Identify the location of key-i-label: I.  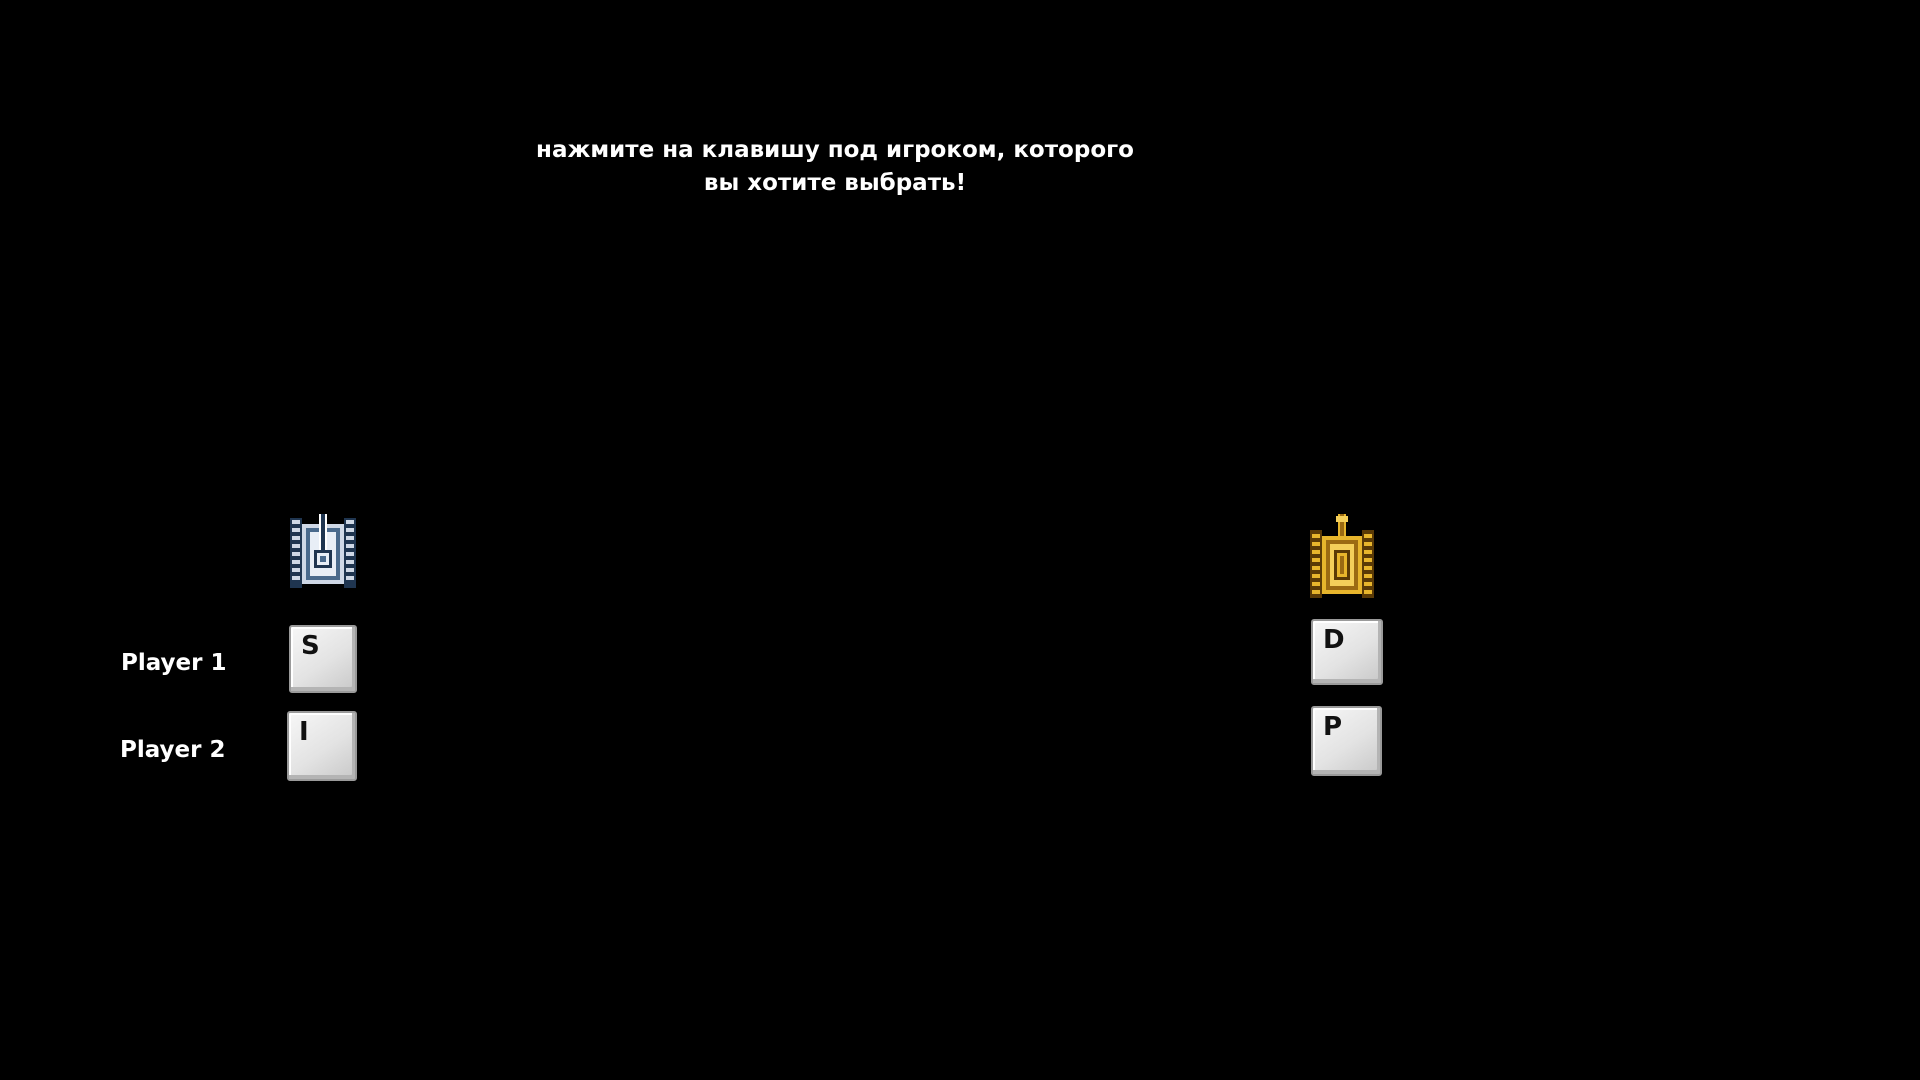
(304, 732).